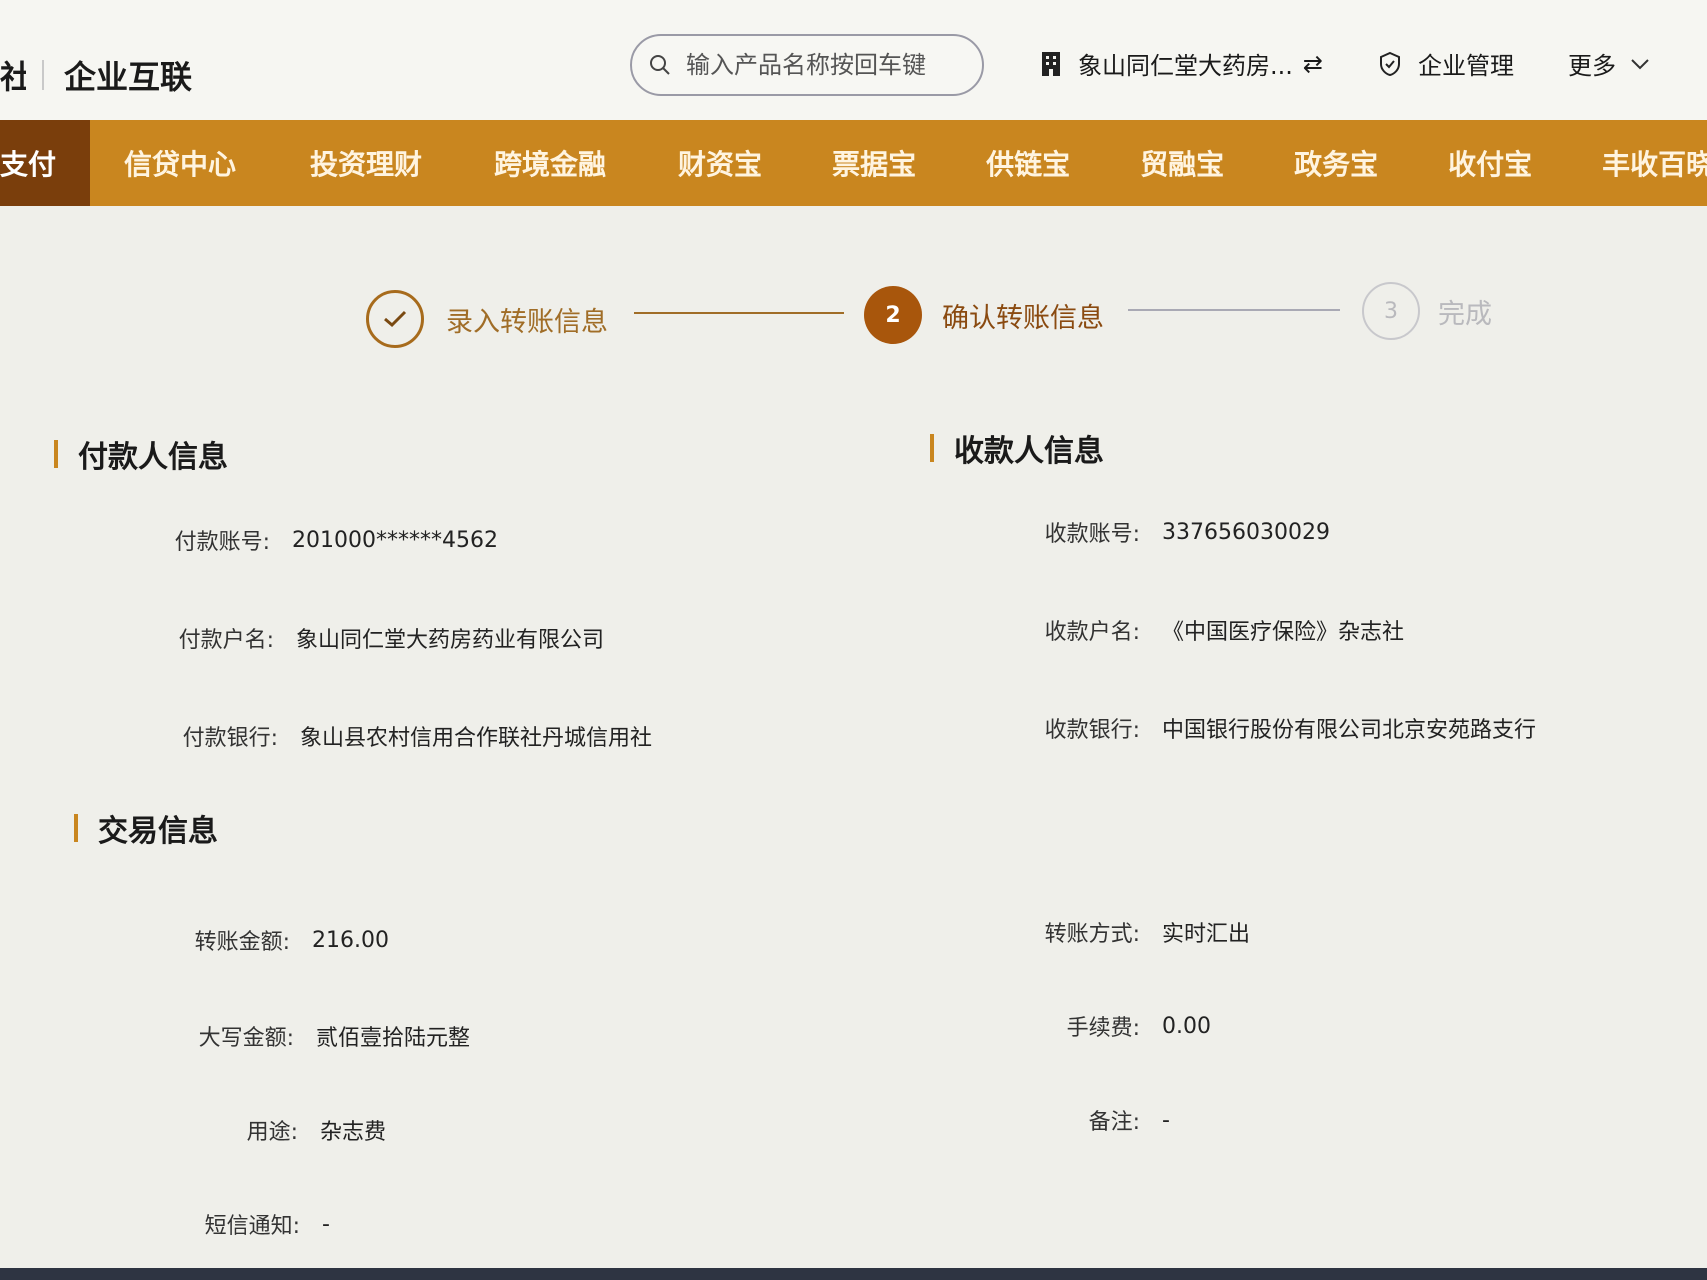 This screenshot has height=1280, width=1707. What do you see at coordinates (353, 1132) in the screenshot?
I see `purpose-value: 杂志费` at bounding box center [353, 1132].